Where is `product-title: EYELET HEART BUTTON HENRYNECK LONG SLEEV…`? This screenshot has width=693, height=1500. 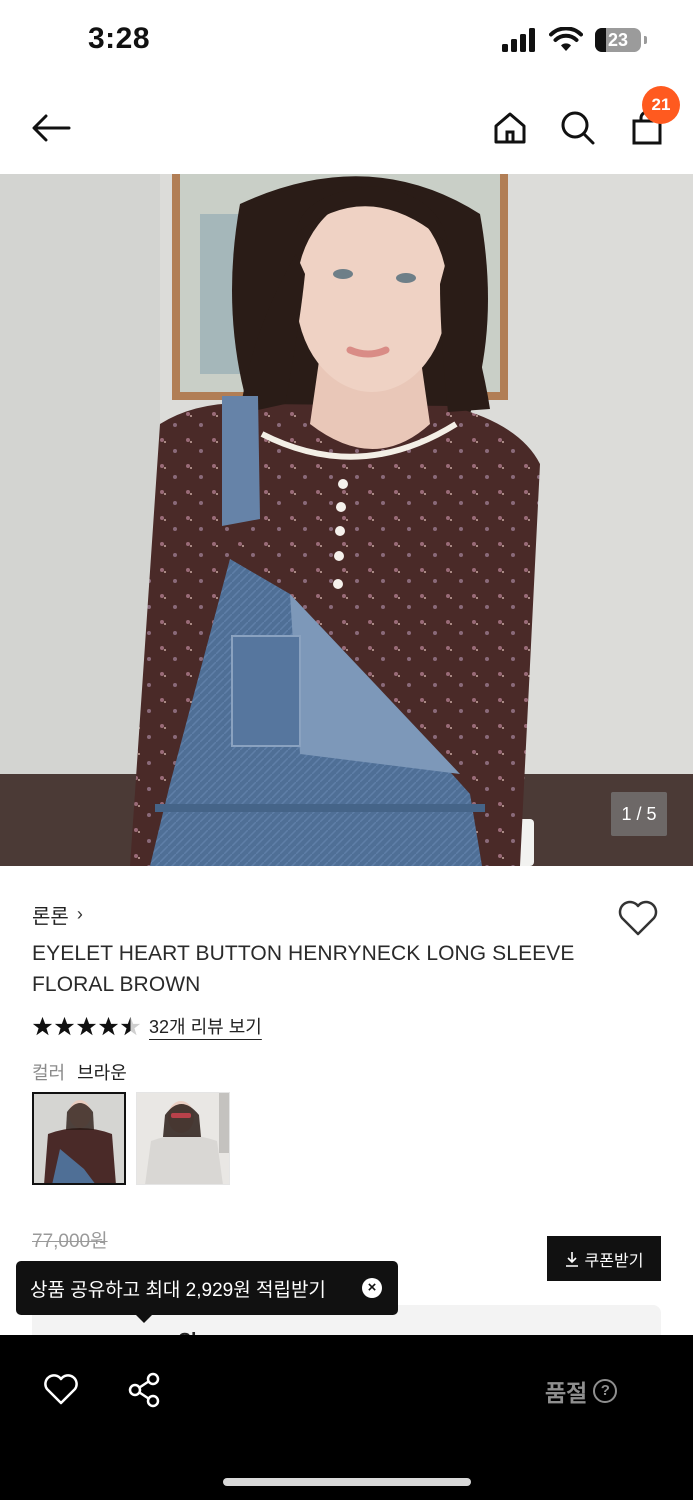 product-title: EYELET HEART BUTTON HENRYNECK LONG SLEEV… is located at coordinates (303, 969).